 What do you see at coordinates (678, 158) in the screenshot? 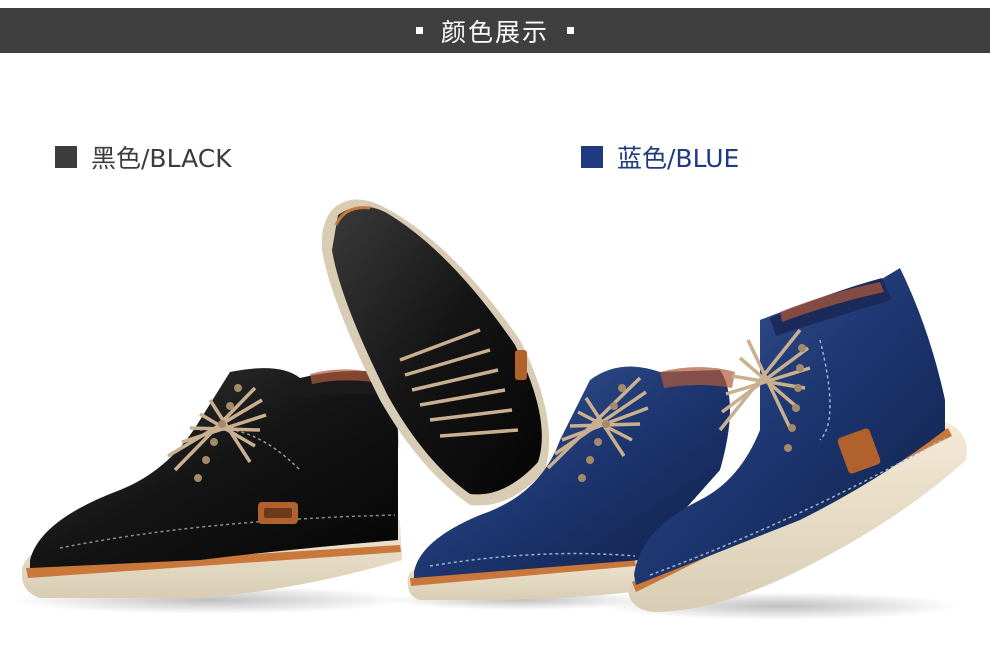
I see `color-label-blue: 蓝色/BLUE` at bounding box center [678, 158].